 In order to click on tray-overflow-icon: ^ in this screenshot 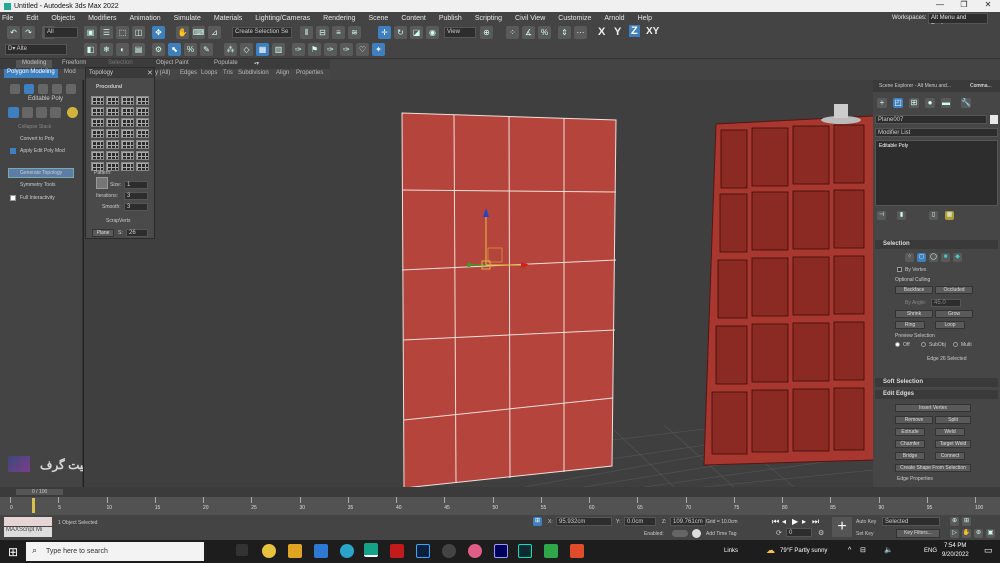, I will do `click(849, 550)`.